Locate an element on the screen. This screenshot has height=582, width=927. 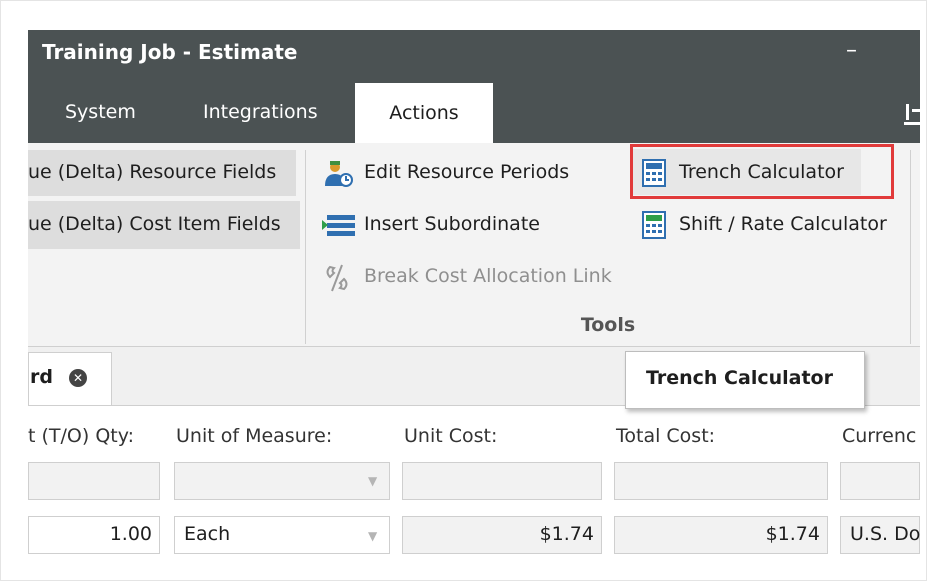
tooltip-text: Trench Calculator is located at coordinates (739, 378).